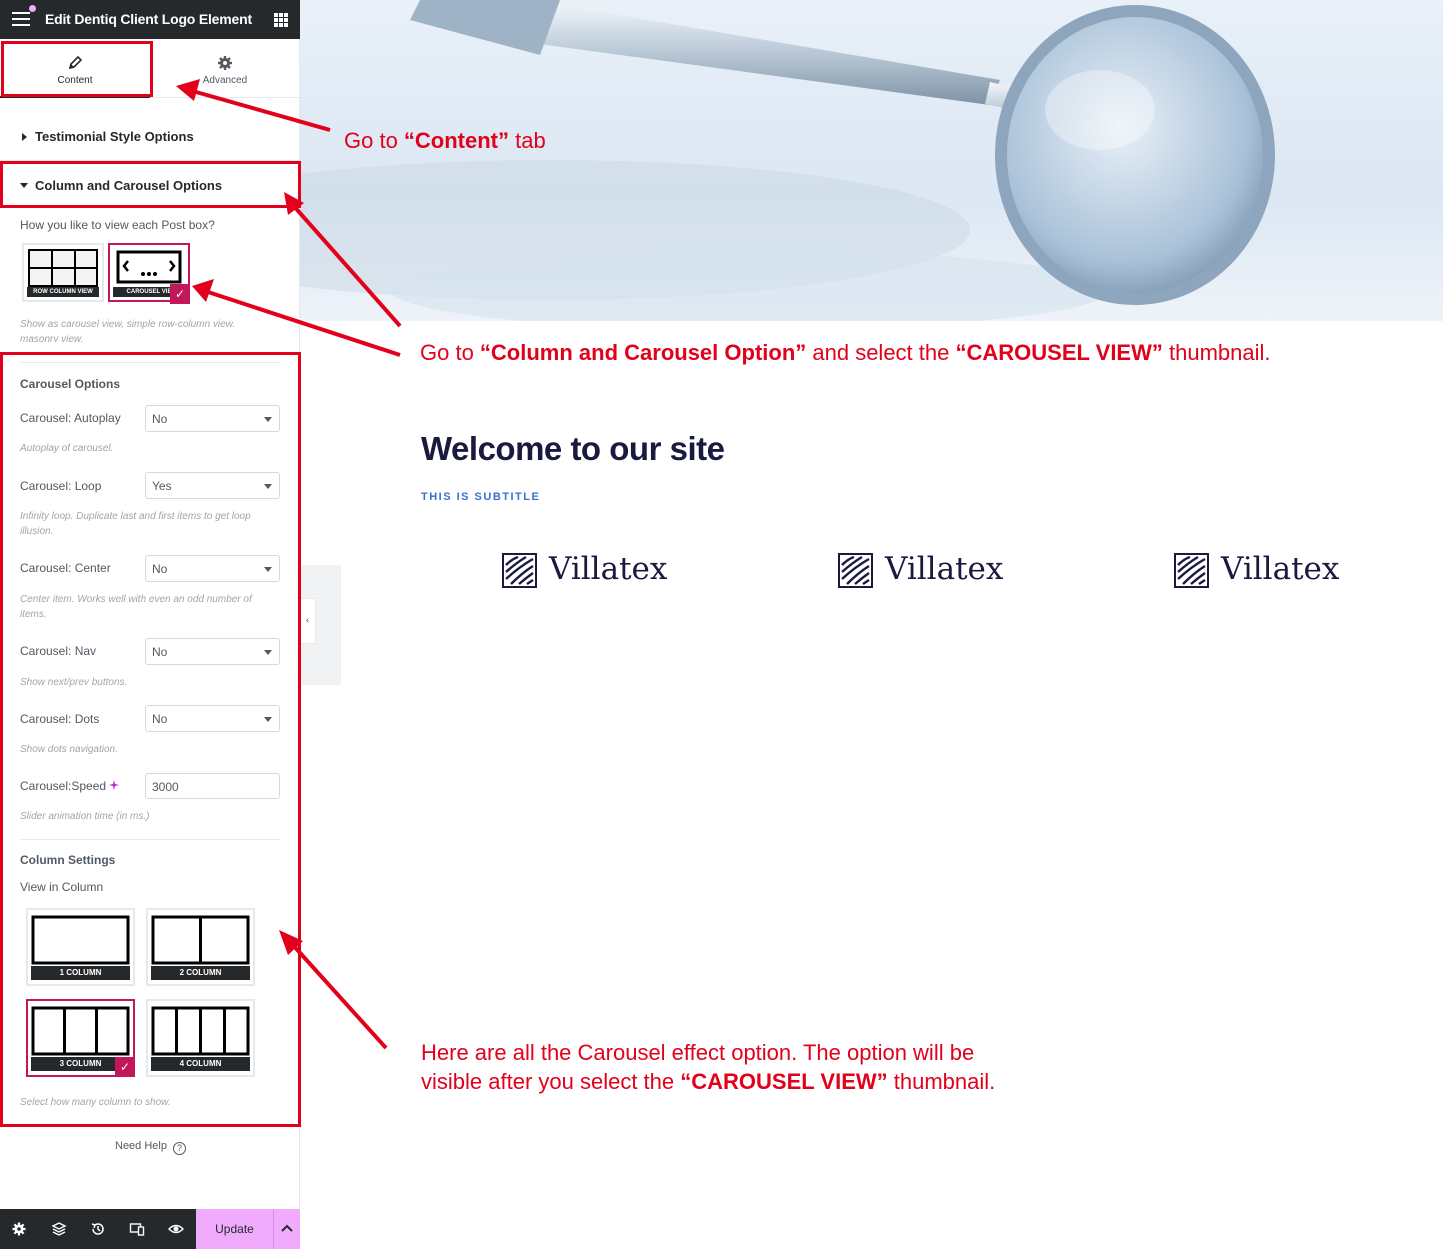 The image size is (1443, 1249). What do you see at coordinates (320, 625) in the screenshot?
I see `panel-collapse-strip: ‹` at bounding box center [320, 625].